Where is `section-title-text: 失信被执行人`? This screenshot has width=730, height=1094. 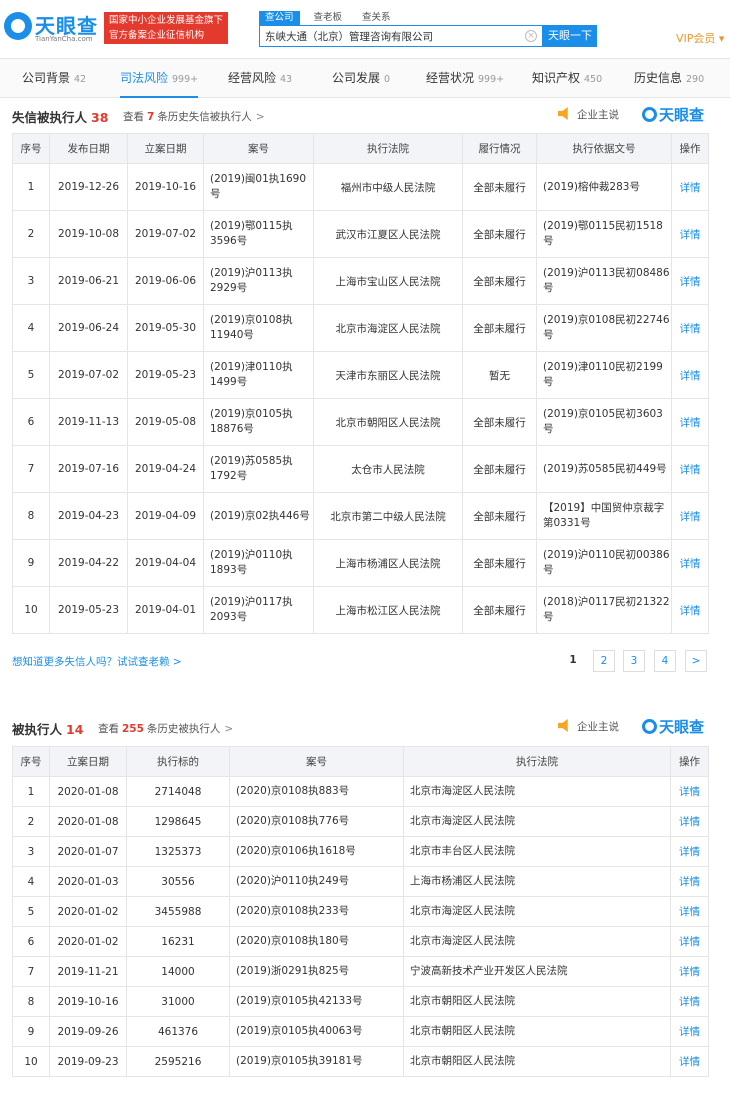
section-title-text: 失信被执行人 is located at coordinates (50, 117).